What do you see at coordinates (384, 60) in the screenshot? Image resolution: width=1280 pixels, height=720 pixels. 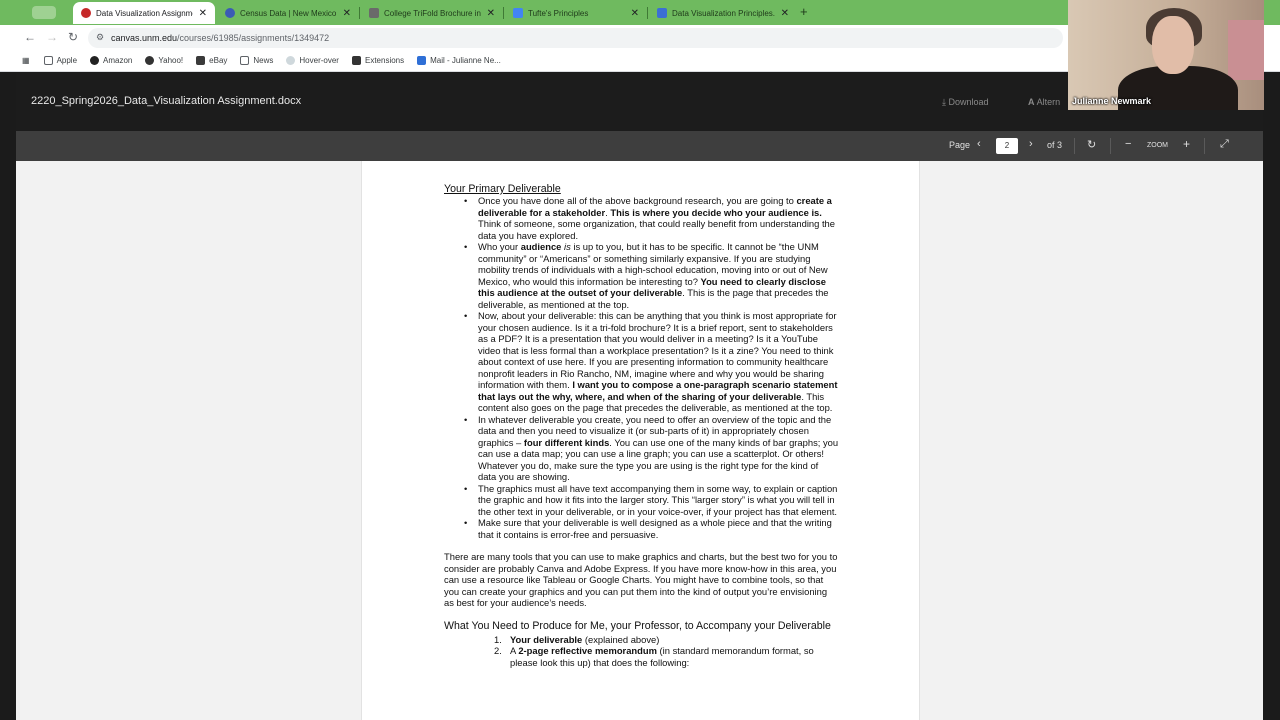 I see `bookmark-label: Extensions` at bounding box center [384, 60].